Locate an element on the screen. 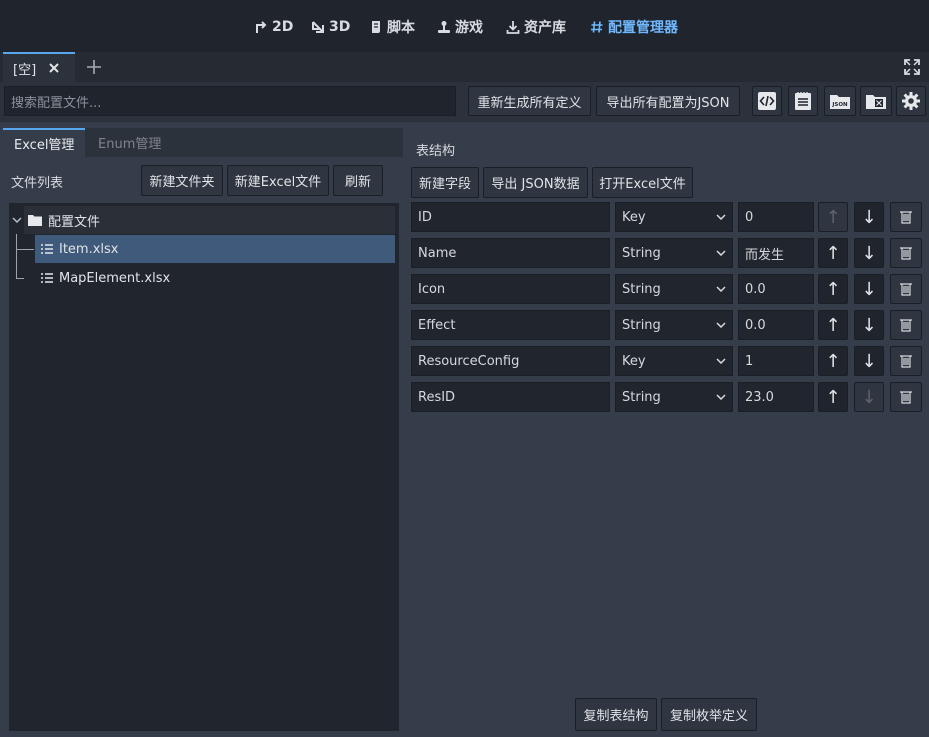 The image size is (929, 737). field-name-input: Icon is located at coordinates (510, 289).